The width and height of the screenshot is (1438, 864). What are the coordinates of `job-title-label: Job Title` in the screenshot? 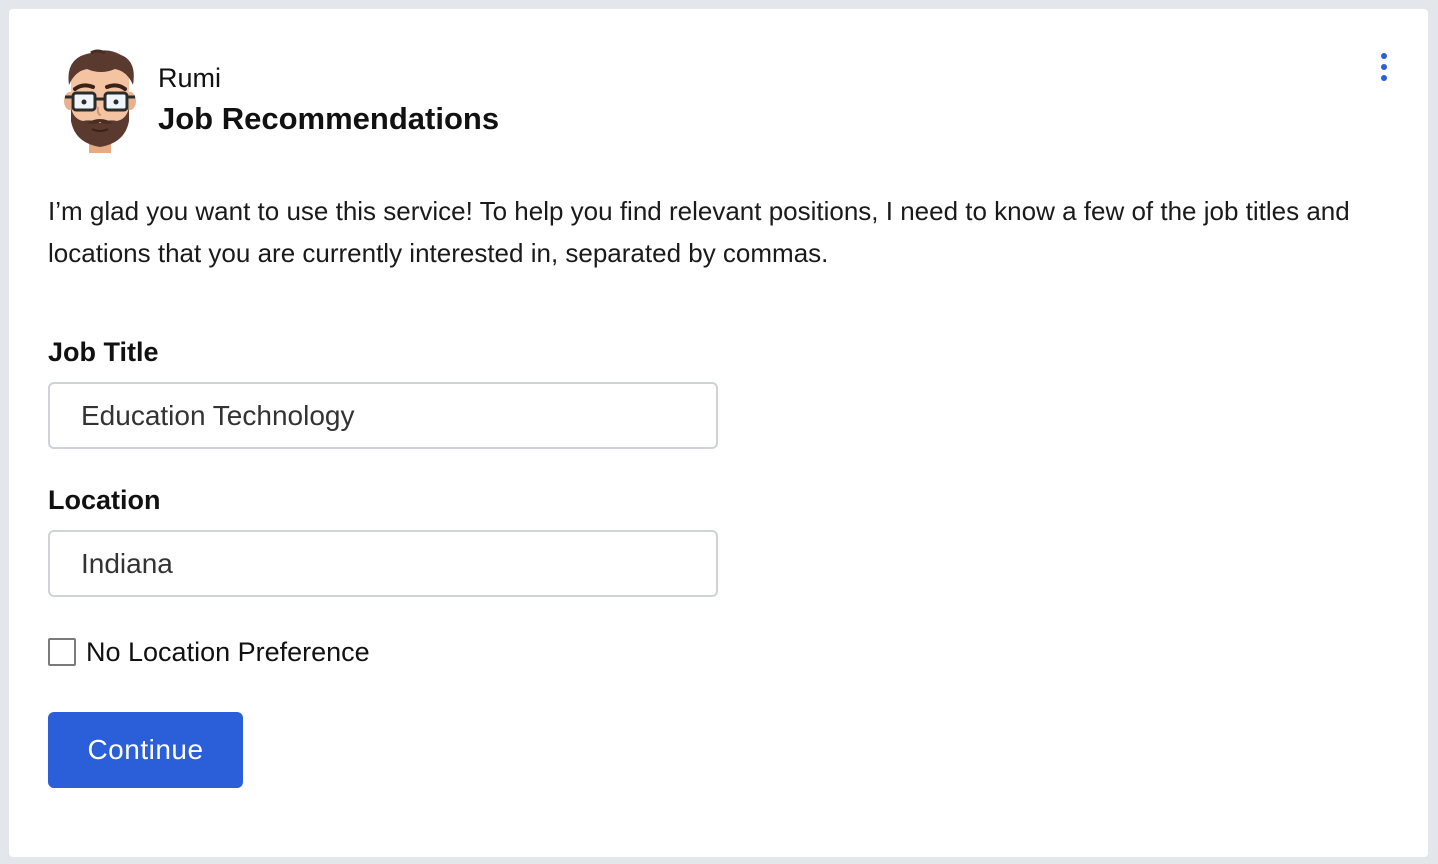 It's located at (103, 352).